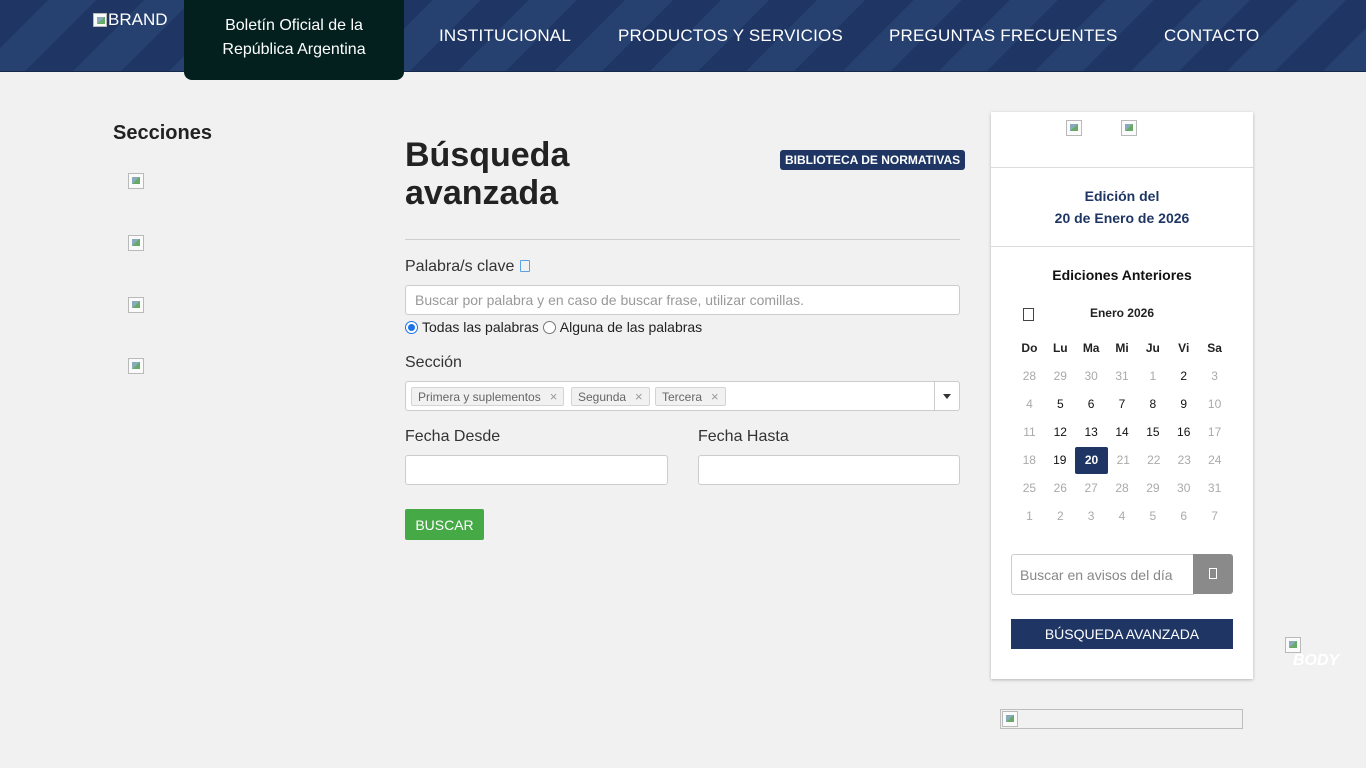 The width and height of the screenshot is (1366, 768). I want to click on section-multiselect: Primera y suplementos × Segunda × Tercera ×, so click(682, 396).